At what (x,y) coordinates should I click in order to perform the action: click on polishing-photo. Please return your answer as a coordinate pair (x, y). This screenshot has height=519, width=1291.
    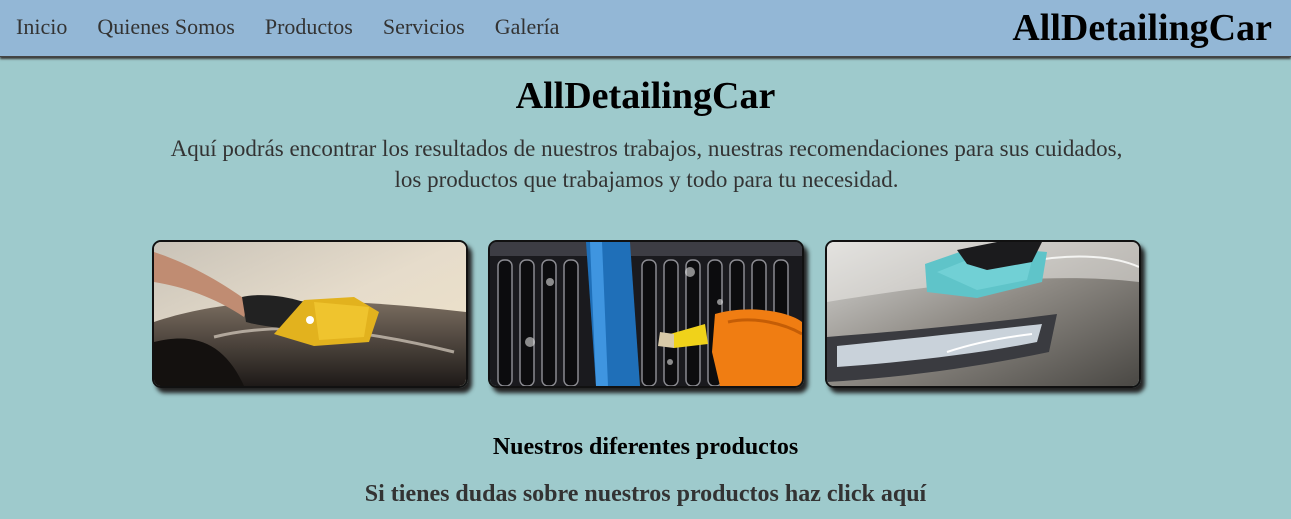
    Looking at the image, I should click on (310, 314).